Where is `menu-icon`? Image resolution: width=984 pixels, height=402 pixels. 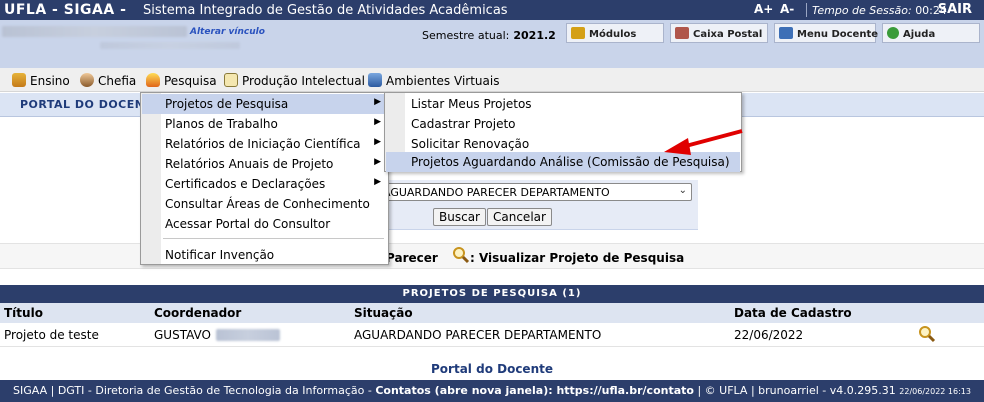 menu-icon is located at coordinates (786, 33).